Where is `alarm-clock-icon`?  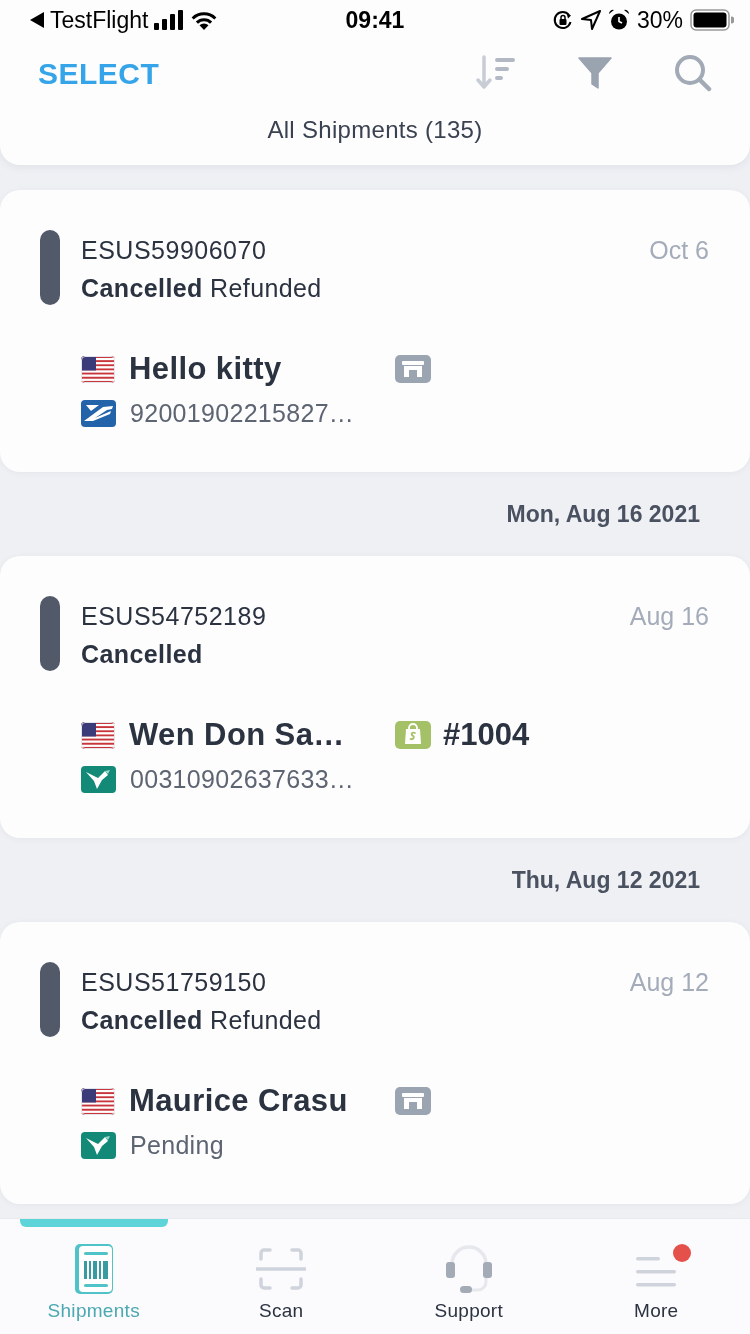
alarm-clock-icon is located at coordinates (618, 20).